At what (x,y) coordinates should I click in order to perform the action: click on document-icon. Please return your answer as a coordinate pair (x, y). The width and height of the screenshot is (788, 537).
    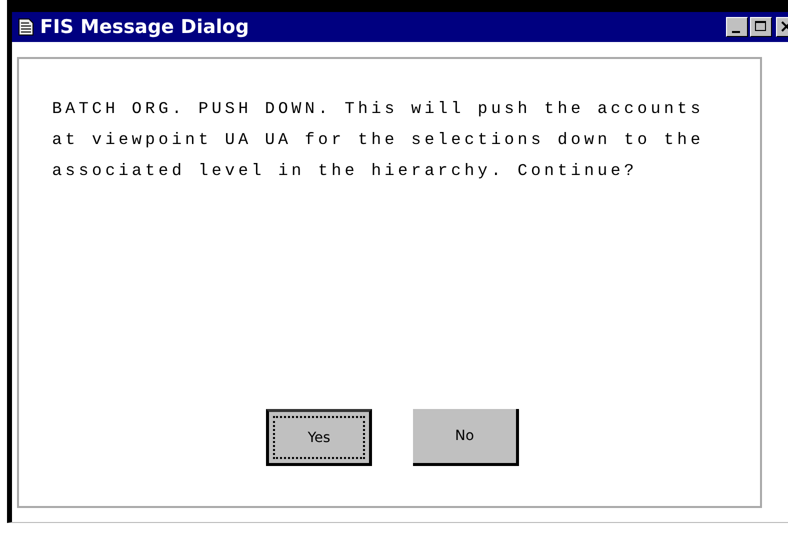
    Looking at the image, I should click on (26, 27).